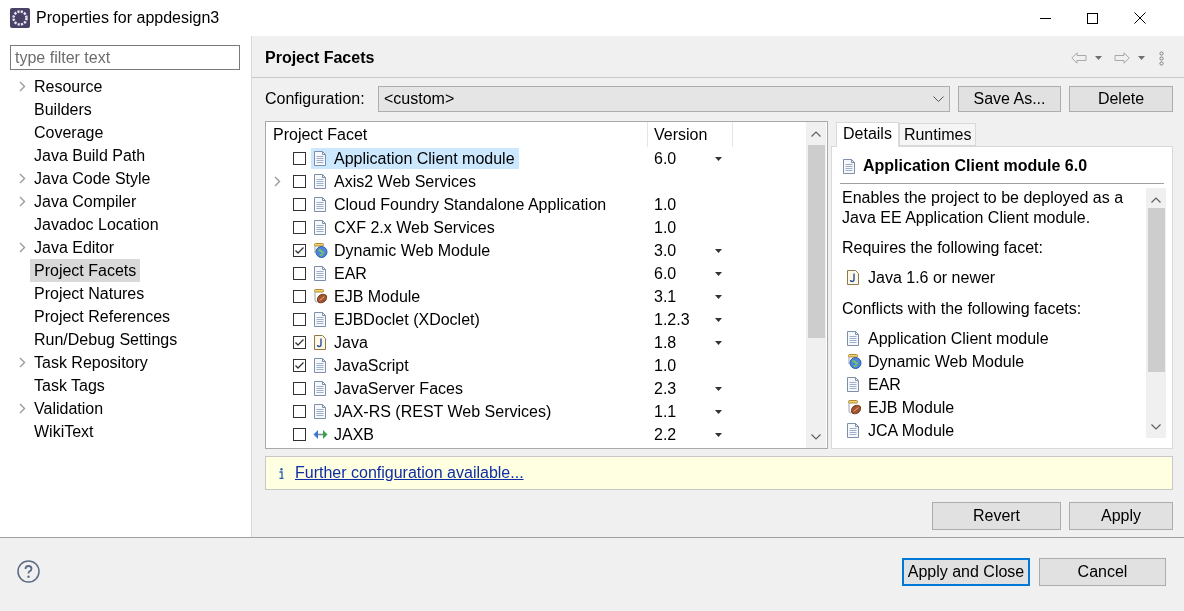 This screenshot has height=611, width=1184. What do you see at coordinates (996, 516) in the screenshot?
I see `revert-button: Revert` at bounding box center [996, 516].